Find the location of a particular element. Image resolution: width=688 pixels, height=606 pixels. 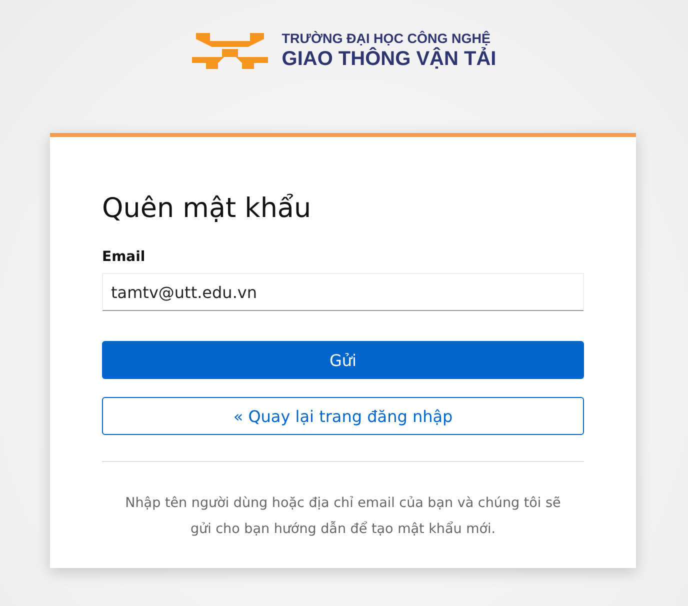

logo-text: TRƯỜNG ĐẠI HỌC CÔNG NGHỆ is located at coordinates (387, 38).